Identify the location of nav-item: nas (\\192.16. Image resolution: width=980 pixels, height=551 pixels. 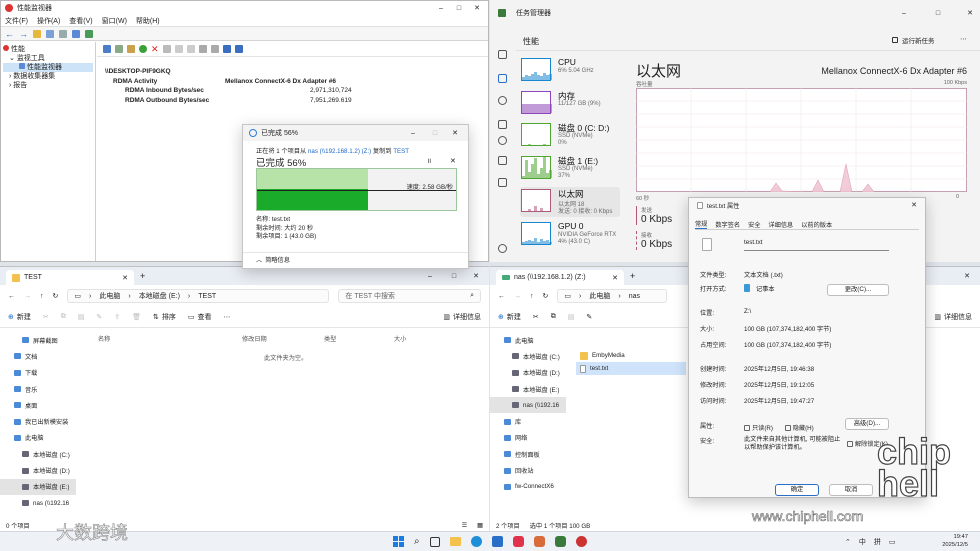
(38, 503).